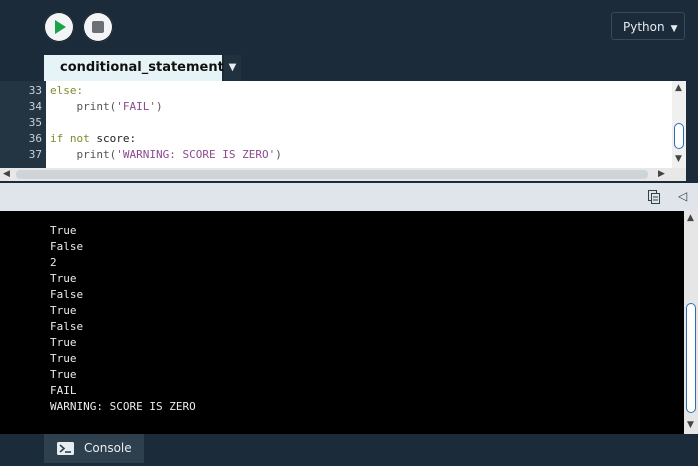 This screenshot has width=698, height=466. Describe the element at coordinates (146, 67) in the screenshot. I see `tab-file-label: conditional_statements` at that location.